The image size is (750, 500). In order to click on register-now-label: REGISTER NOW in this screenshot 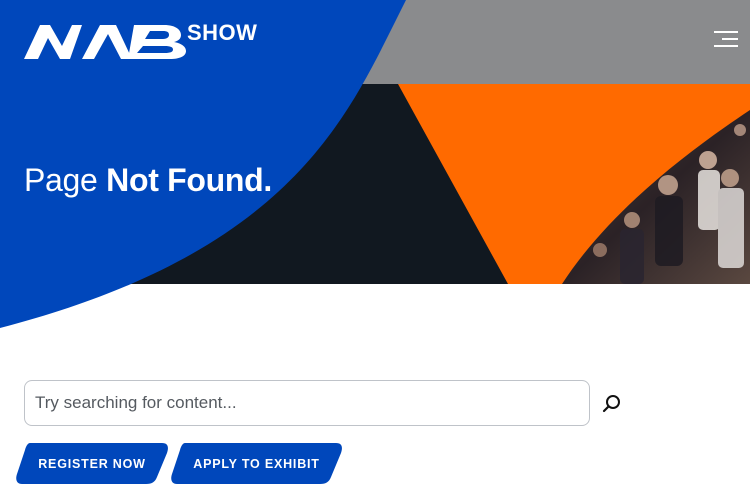, I will do `click(92, 463)`.